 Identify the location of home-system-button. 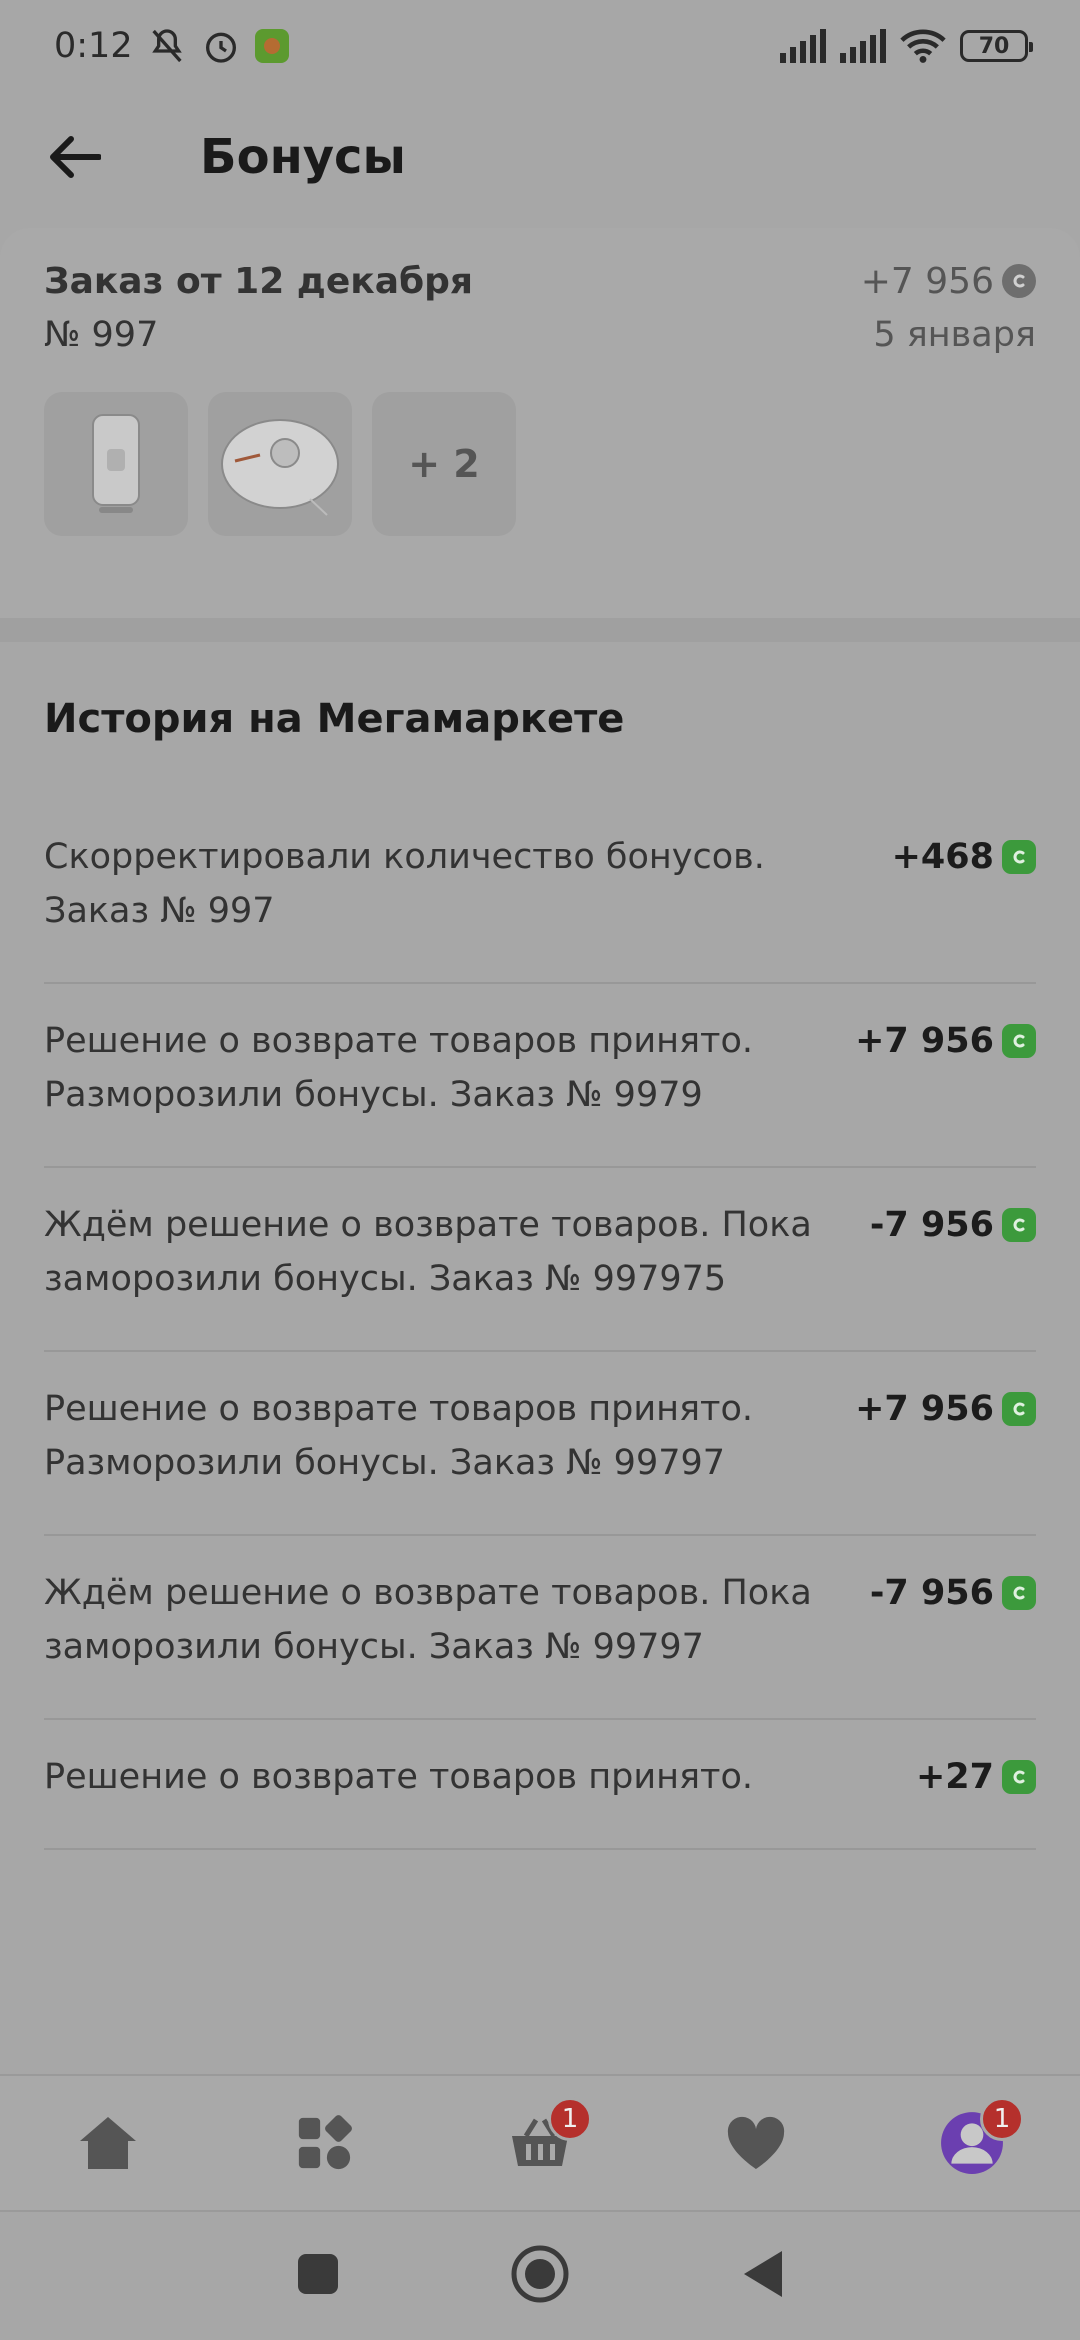
(540, 2276).